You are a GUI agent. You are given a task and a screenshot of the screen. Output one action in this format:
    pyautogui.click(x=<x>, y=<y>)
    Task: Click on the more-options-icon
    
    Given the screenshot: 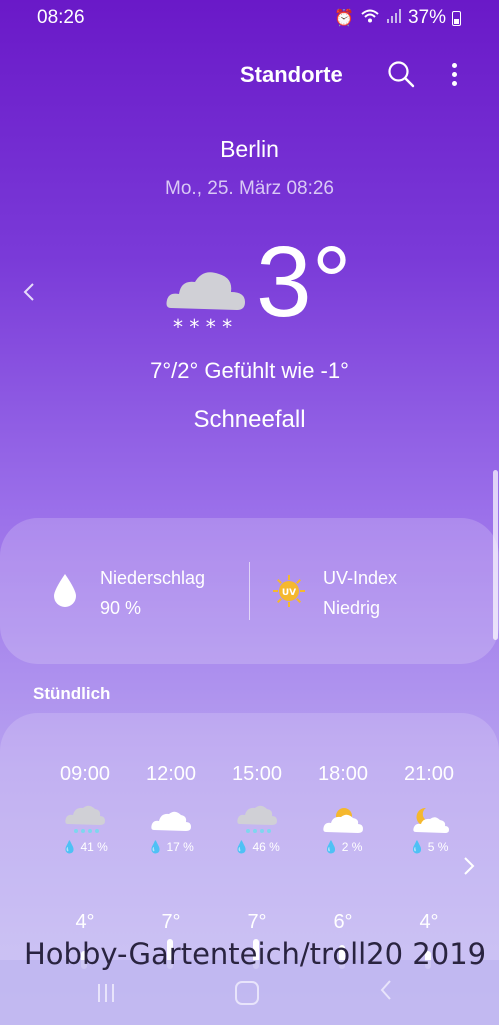 What is the action you would take?
    pyautogui.click(x=454, y=74)
    